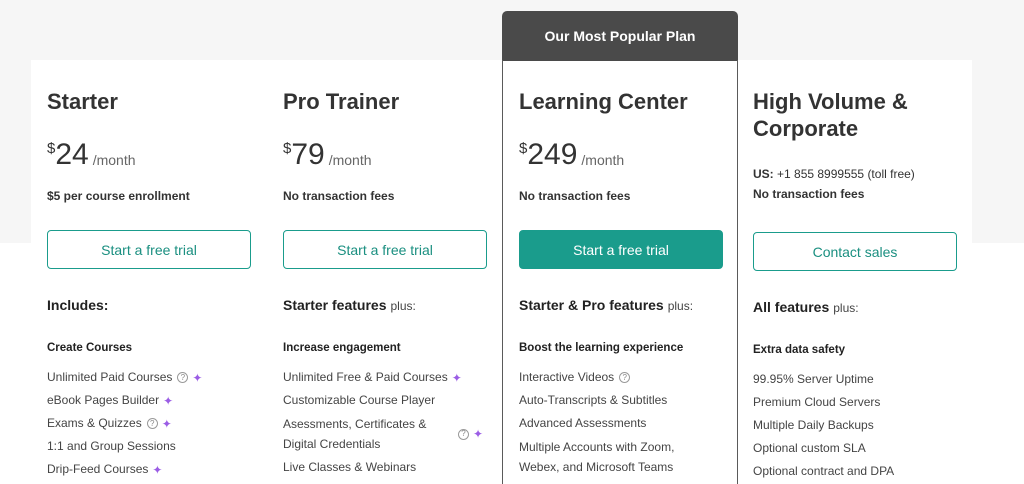 The width and height of the screenshot is (1024, 484). I want to click on feature-item: Multiple Daily Backups, so click(855, 425).